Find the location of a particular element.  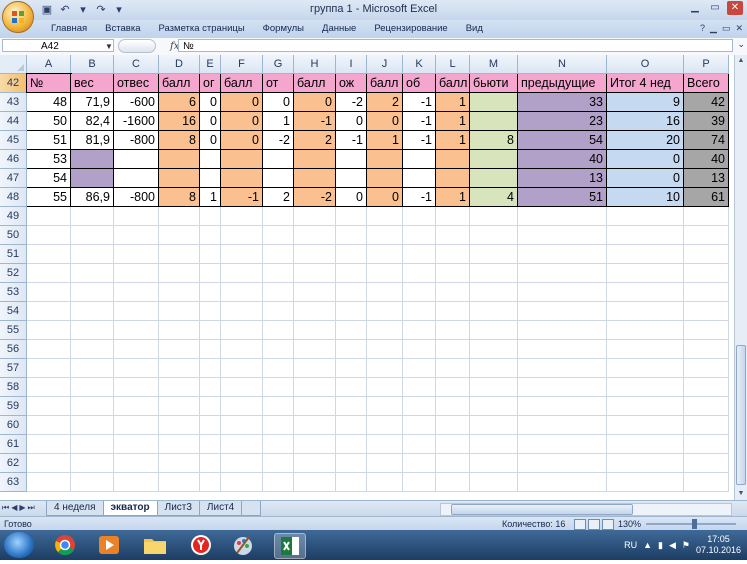

cell-m45: 8 is located at coordinates (494, 140).